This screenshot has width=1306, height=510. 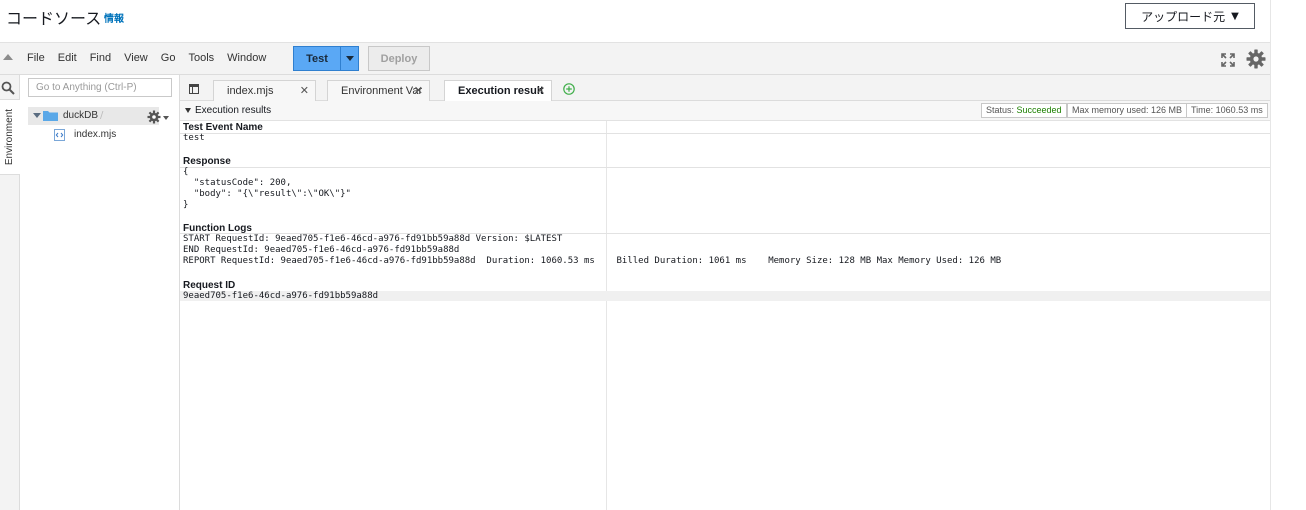 I want to click on test-dropdown-button, so click(x=349, y=58).